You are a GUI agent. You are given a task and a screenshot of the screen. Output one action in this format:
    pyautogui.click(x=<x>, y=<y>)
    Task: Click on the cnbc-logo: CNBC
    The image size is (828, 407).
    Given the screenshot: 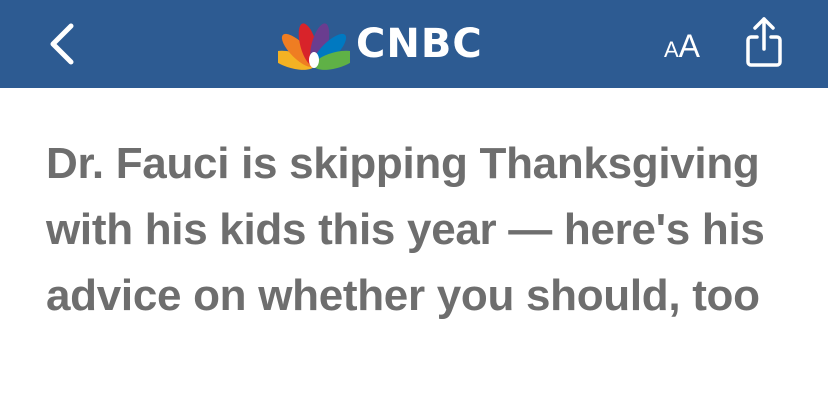 What is the action you would take?
    pyautogui.click(x=380, y=44)
    